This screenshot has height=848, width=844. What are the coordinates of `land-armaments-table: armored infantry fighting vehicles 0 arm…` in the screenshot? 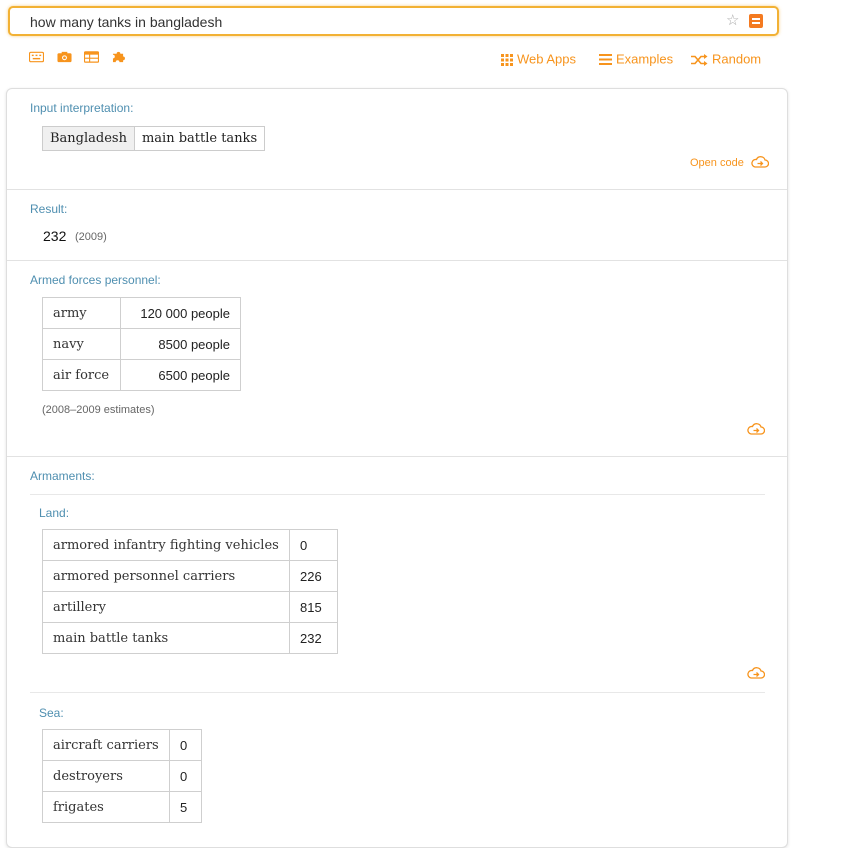 It's located at (190, 591).